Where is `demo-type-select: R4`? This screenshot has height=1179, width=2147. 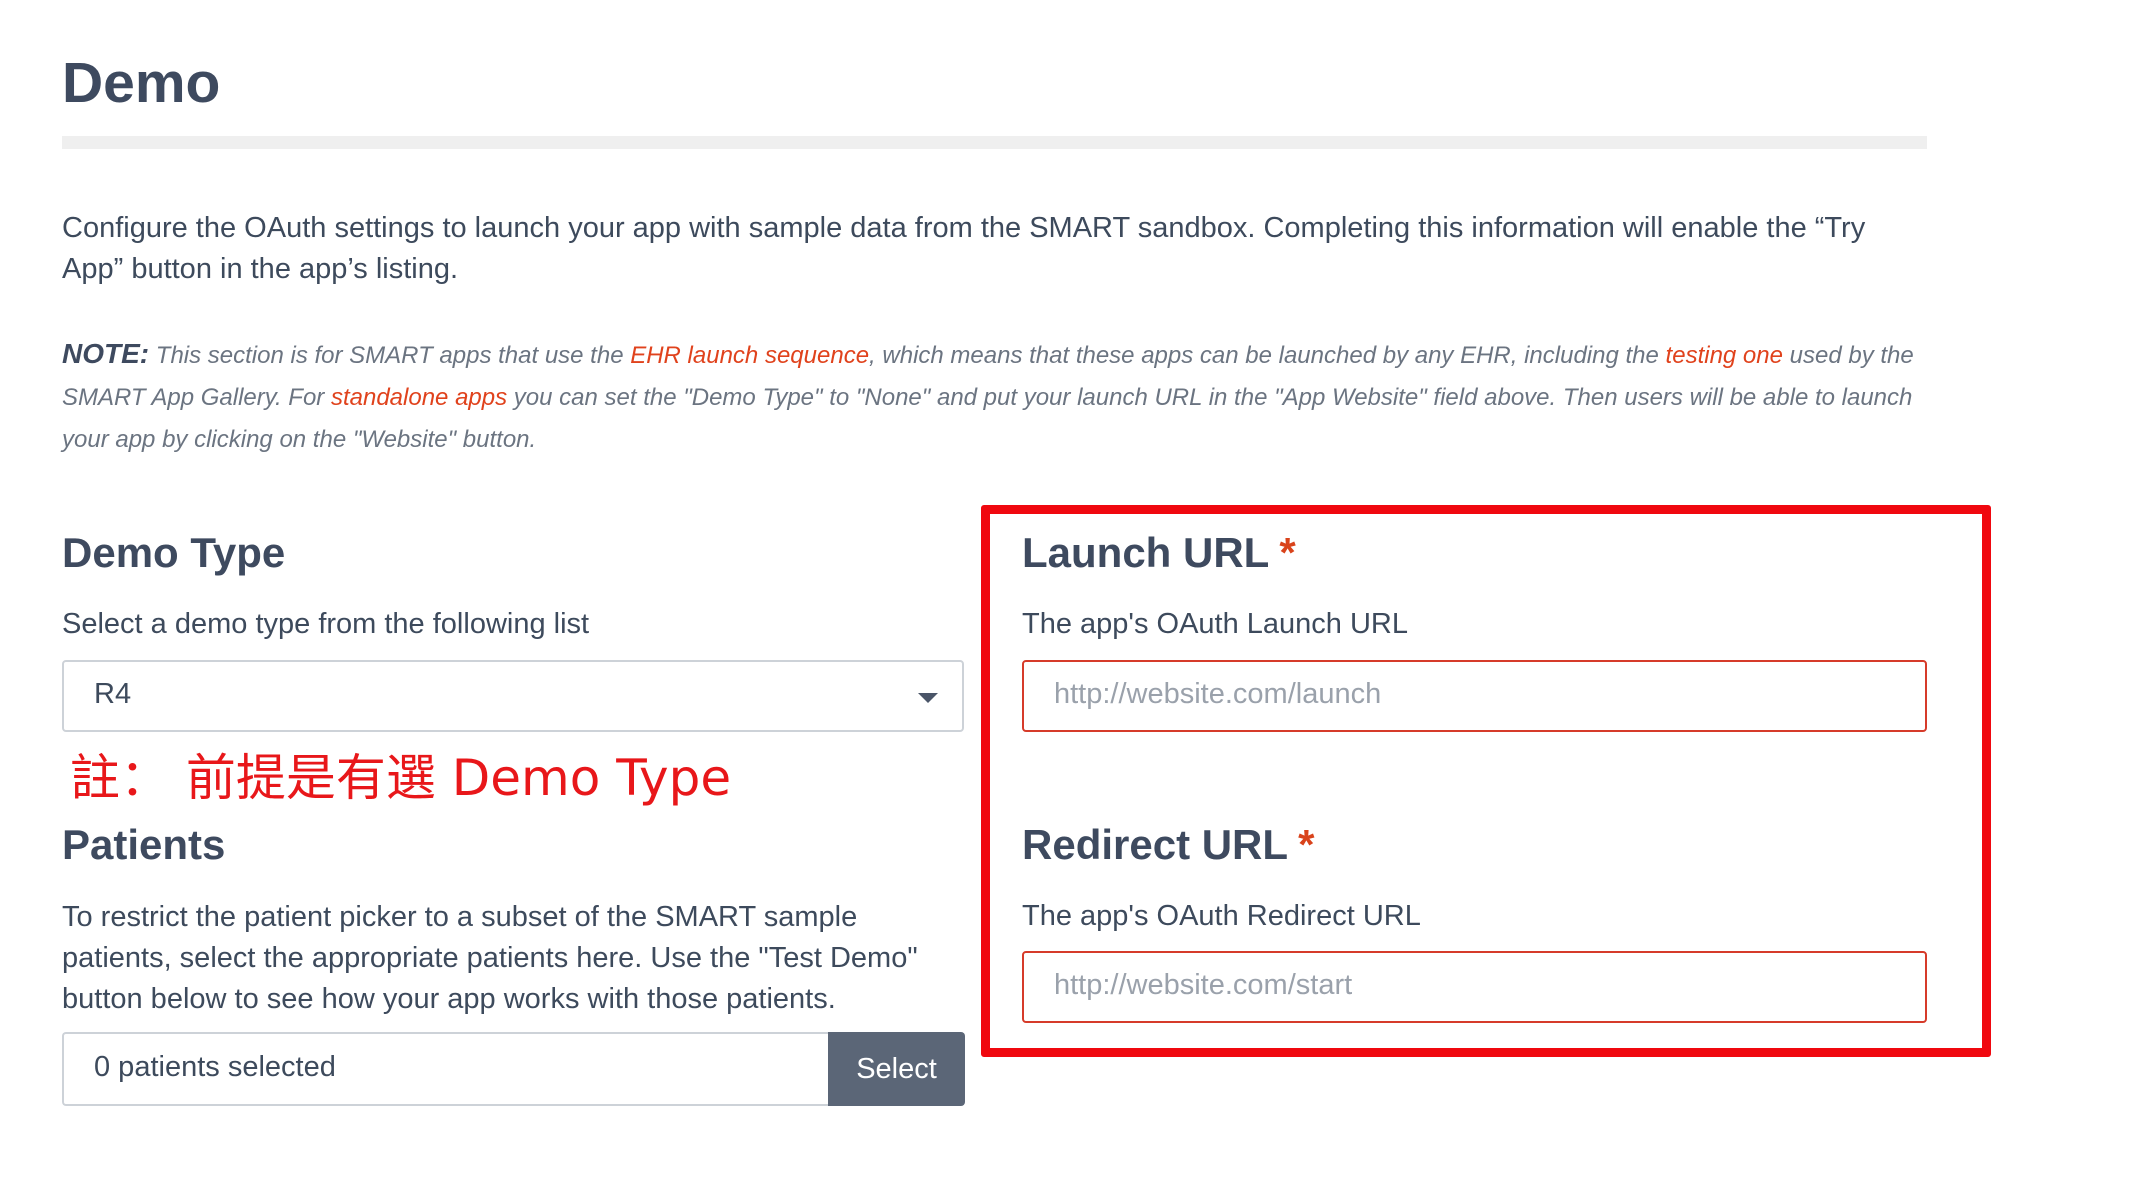 demo-type-select: R4 is located at coordinates (513, 696).